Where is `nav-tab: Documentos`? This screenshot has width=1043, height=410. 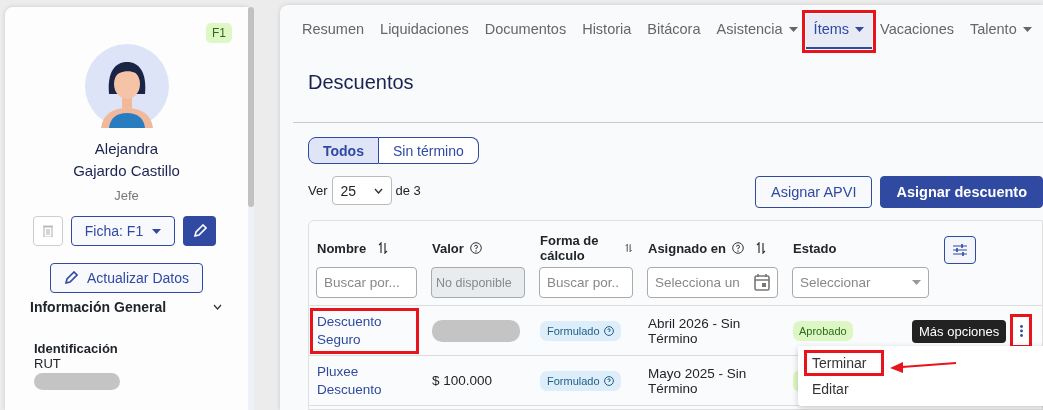 nav-tab: Documentos is located at coordinates (525, 31).